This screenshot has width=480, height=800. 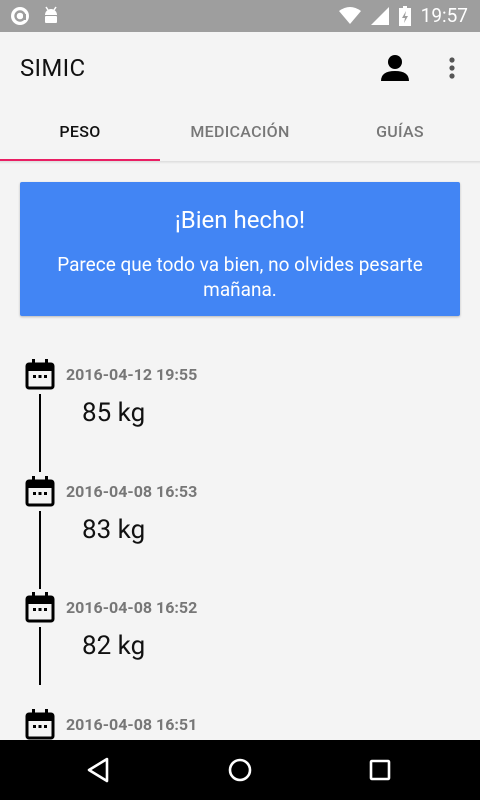 I want to click on tab-medicacion: MEDICACIÓN, so click(x=240, y=133).